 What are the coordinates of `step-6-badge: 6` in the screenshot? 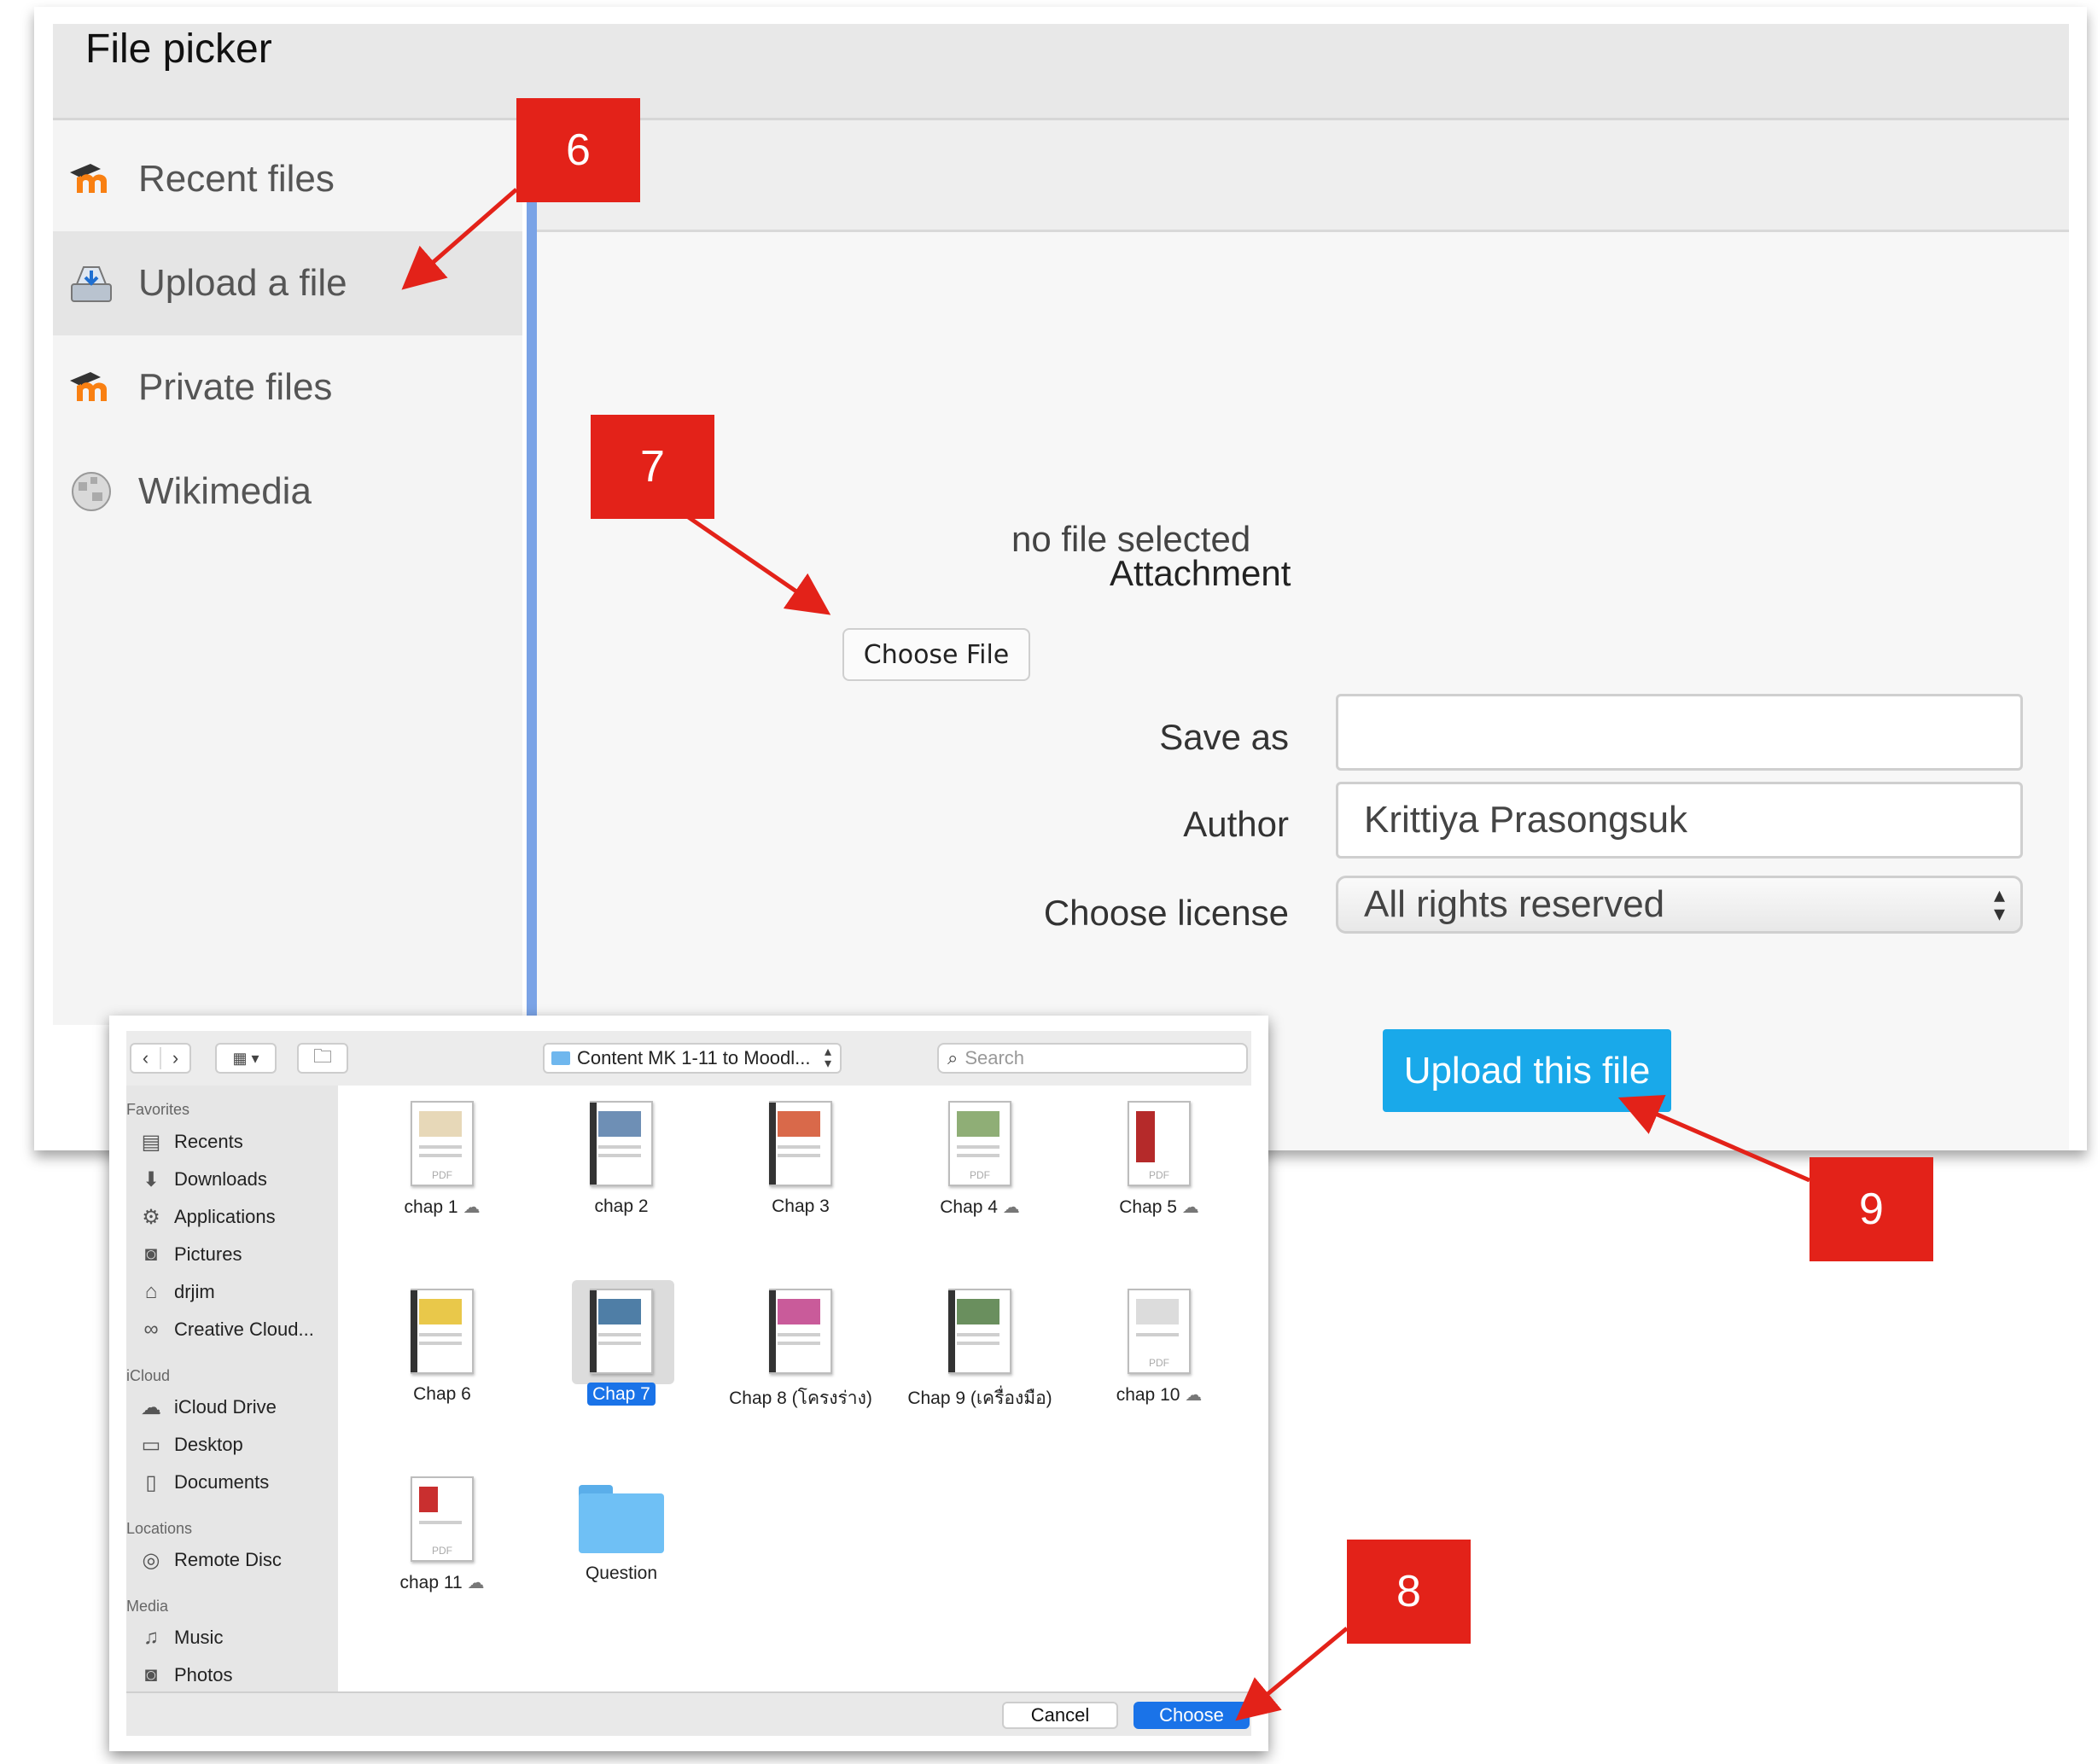 It's located at (578, 150).